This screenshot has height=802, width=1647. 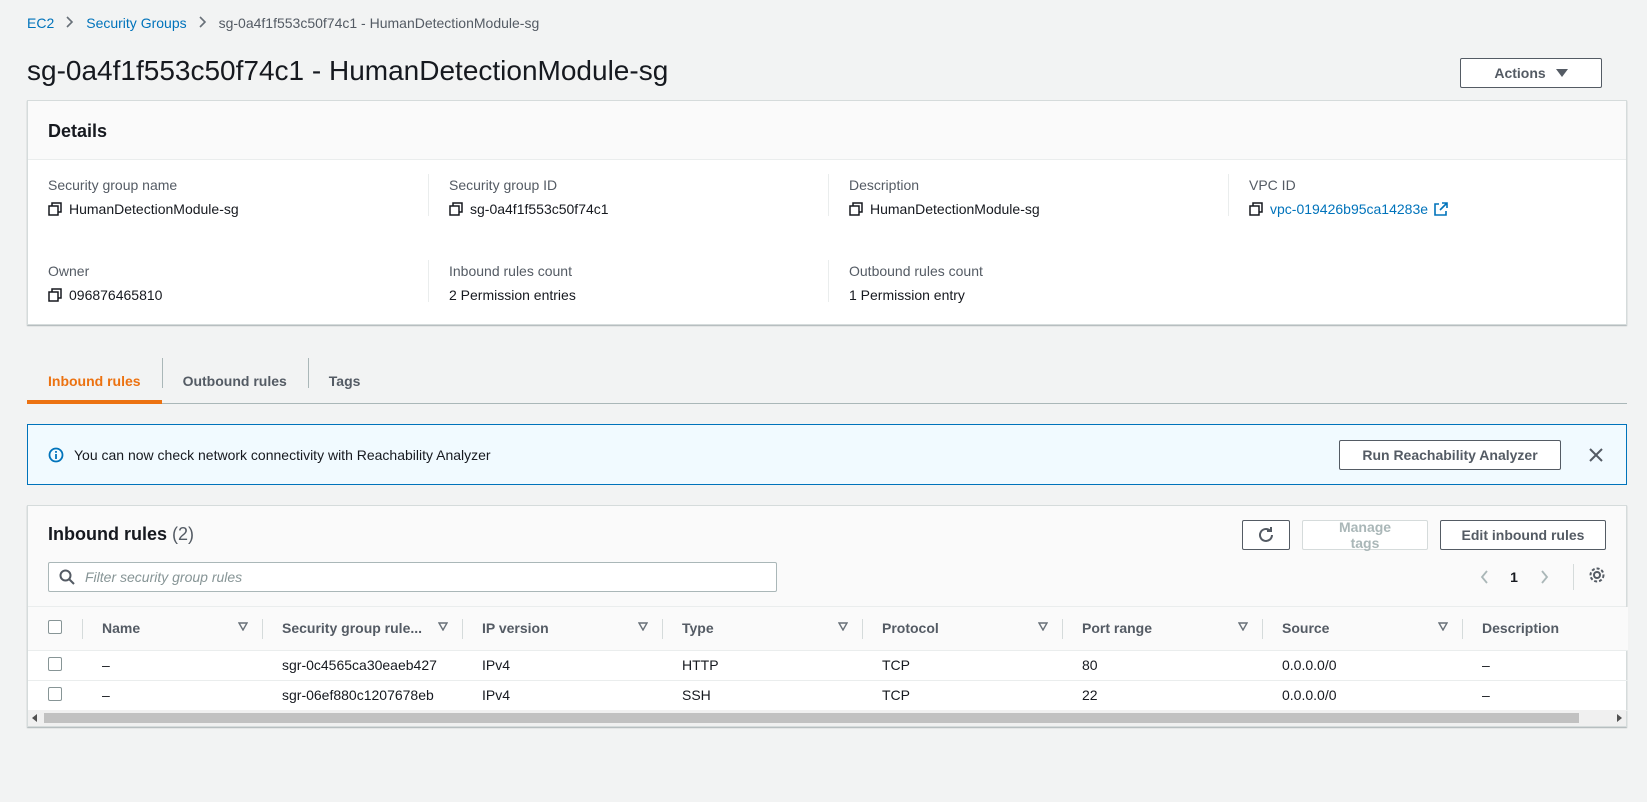 What do you see at coordinates (1162, 629) in the screenshot?
I see `column-header-port-range: Port range` at bounding box center [1162, 629].